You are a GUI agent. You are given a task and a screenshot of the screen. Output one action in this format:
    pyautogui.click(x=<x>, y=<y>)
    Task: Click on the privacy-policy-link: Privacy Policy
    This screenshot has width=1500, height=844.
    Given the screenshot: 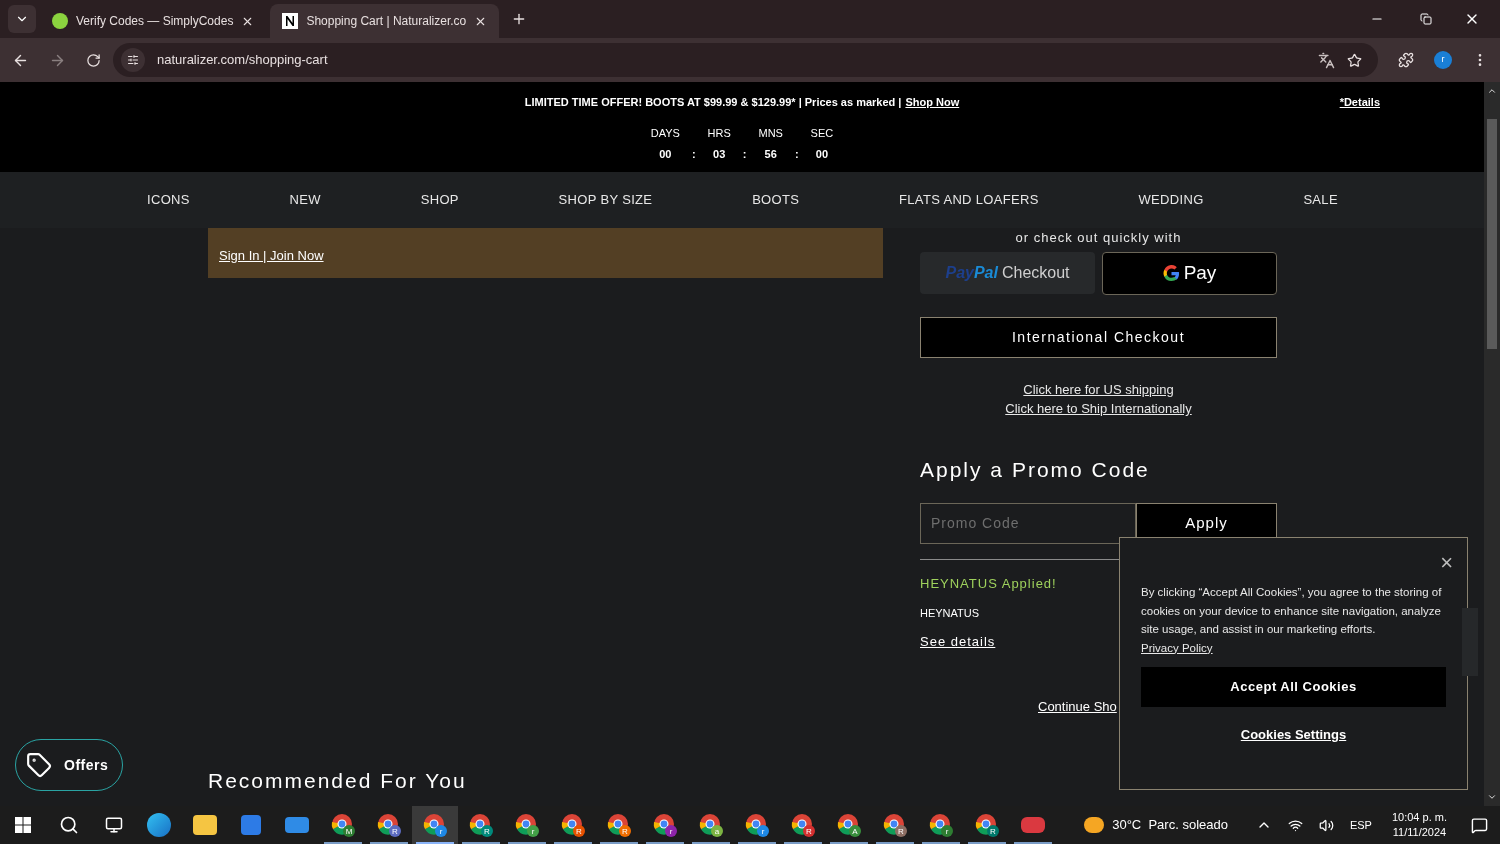 What is the action you would take?
    pyautogui.click(x=1177, y=647)
    